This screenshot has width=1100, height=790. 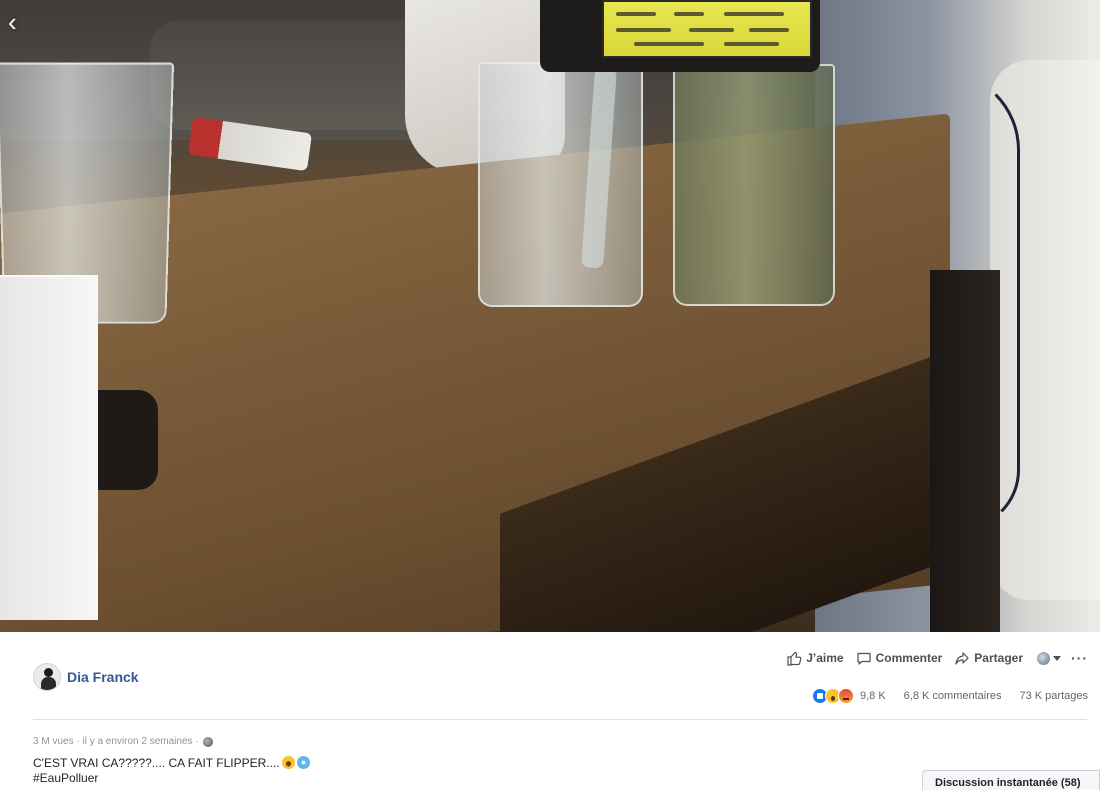 What do you see at coordinates (707, 29) in the screenshot?
I see `video-device-screen` at bounding box center [707, 29].